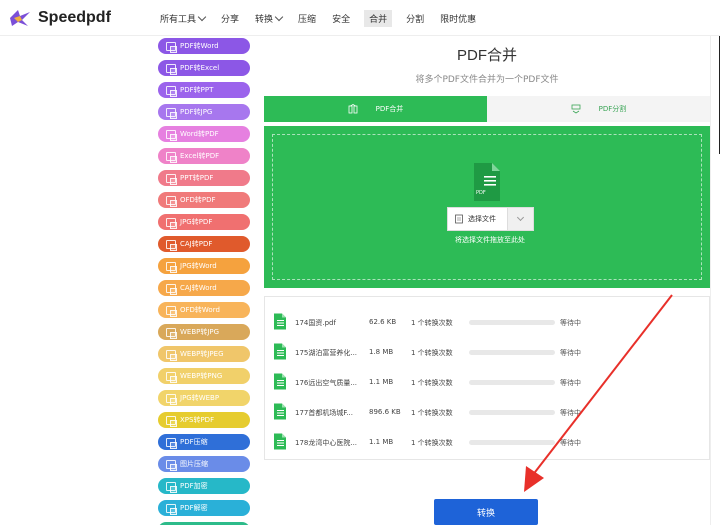 Image resolution: width=720 pixels, height=525 pixels. I want to click on sidebar-tool-item: PDF解密, so click(204, 508).